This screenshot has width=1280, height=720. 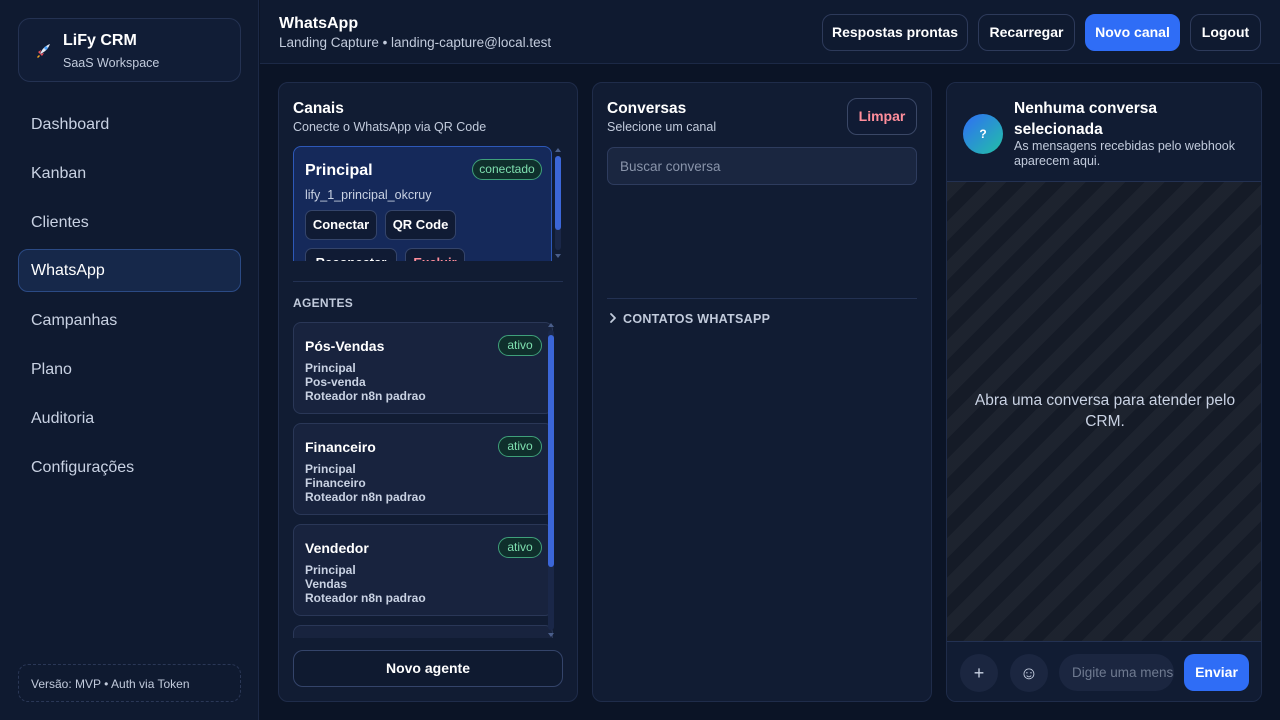 I want to click on agent-scrollbar, so click(x=551, y=480).